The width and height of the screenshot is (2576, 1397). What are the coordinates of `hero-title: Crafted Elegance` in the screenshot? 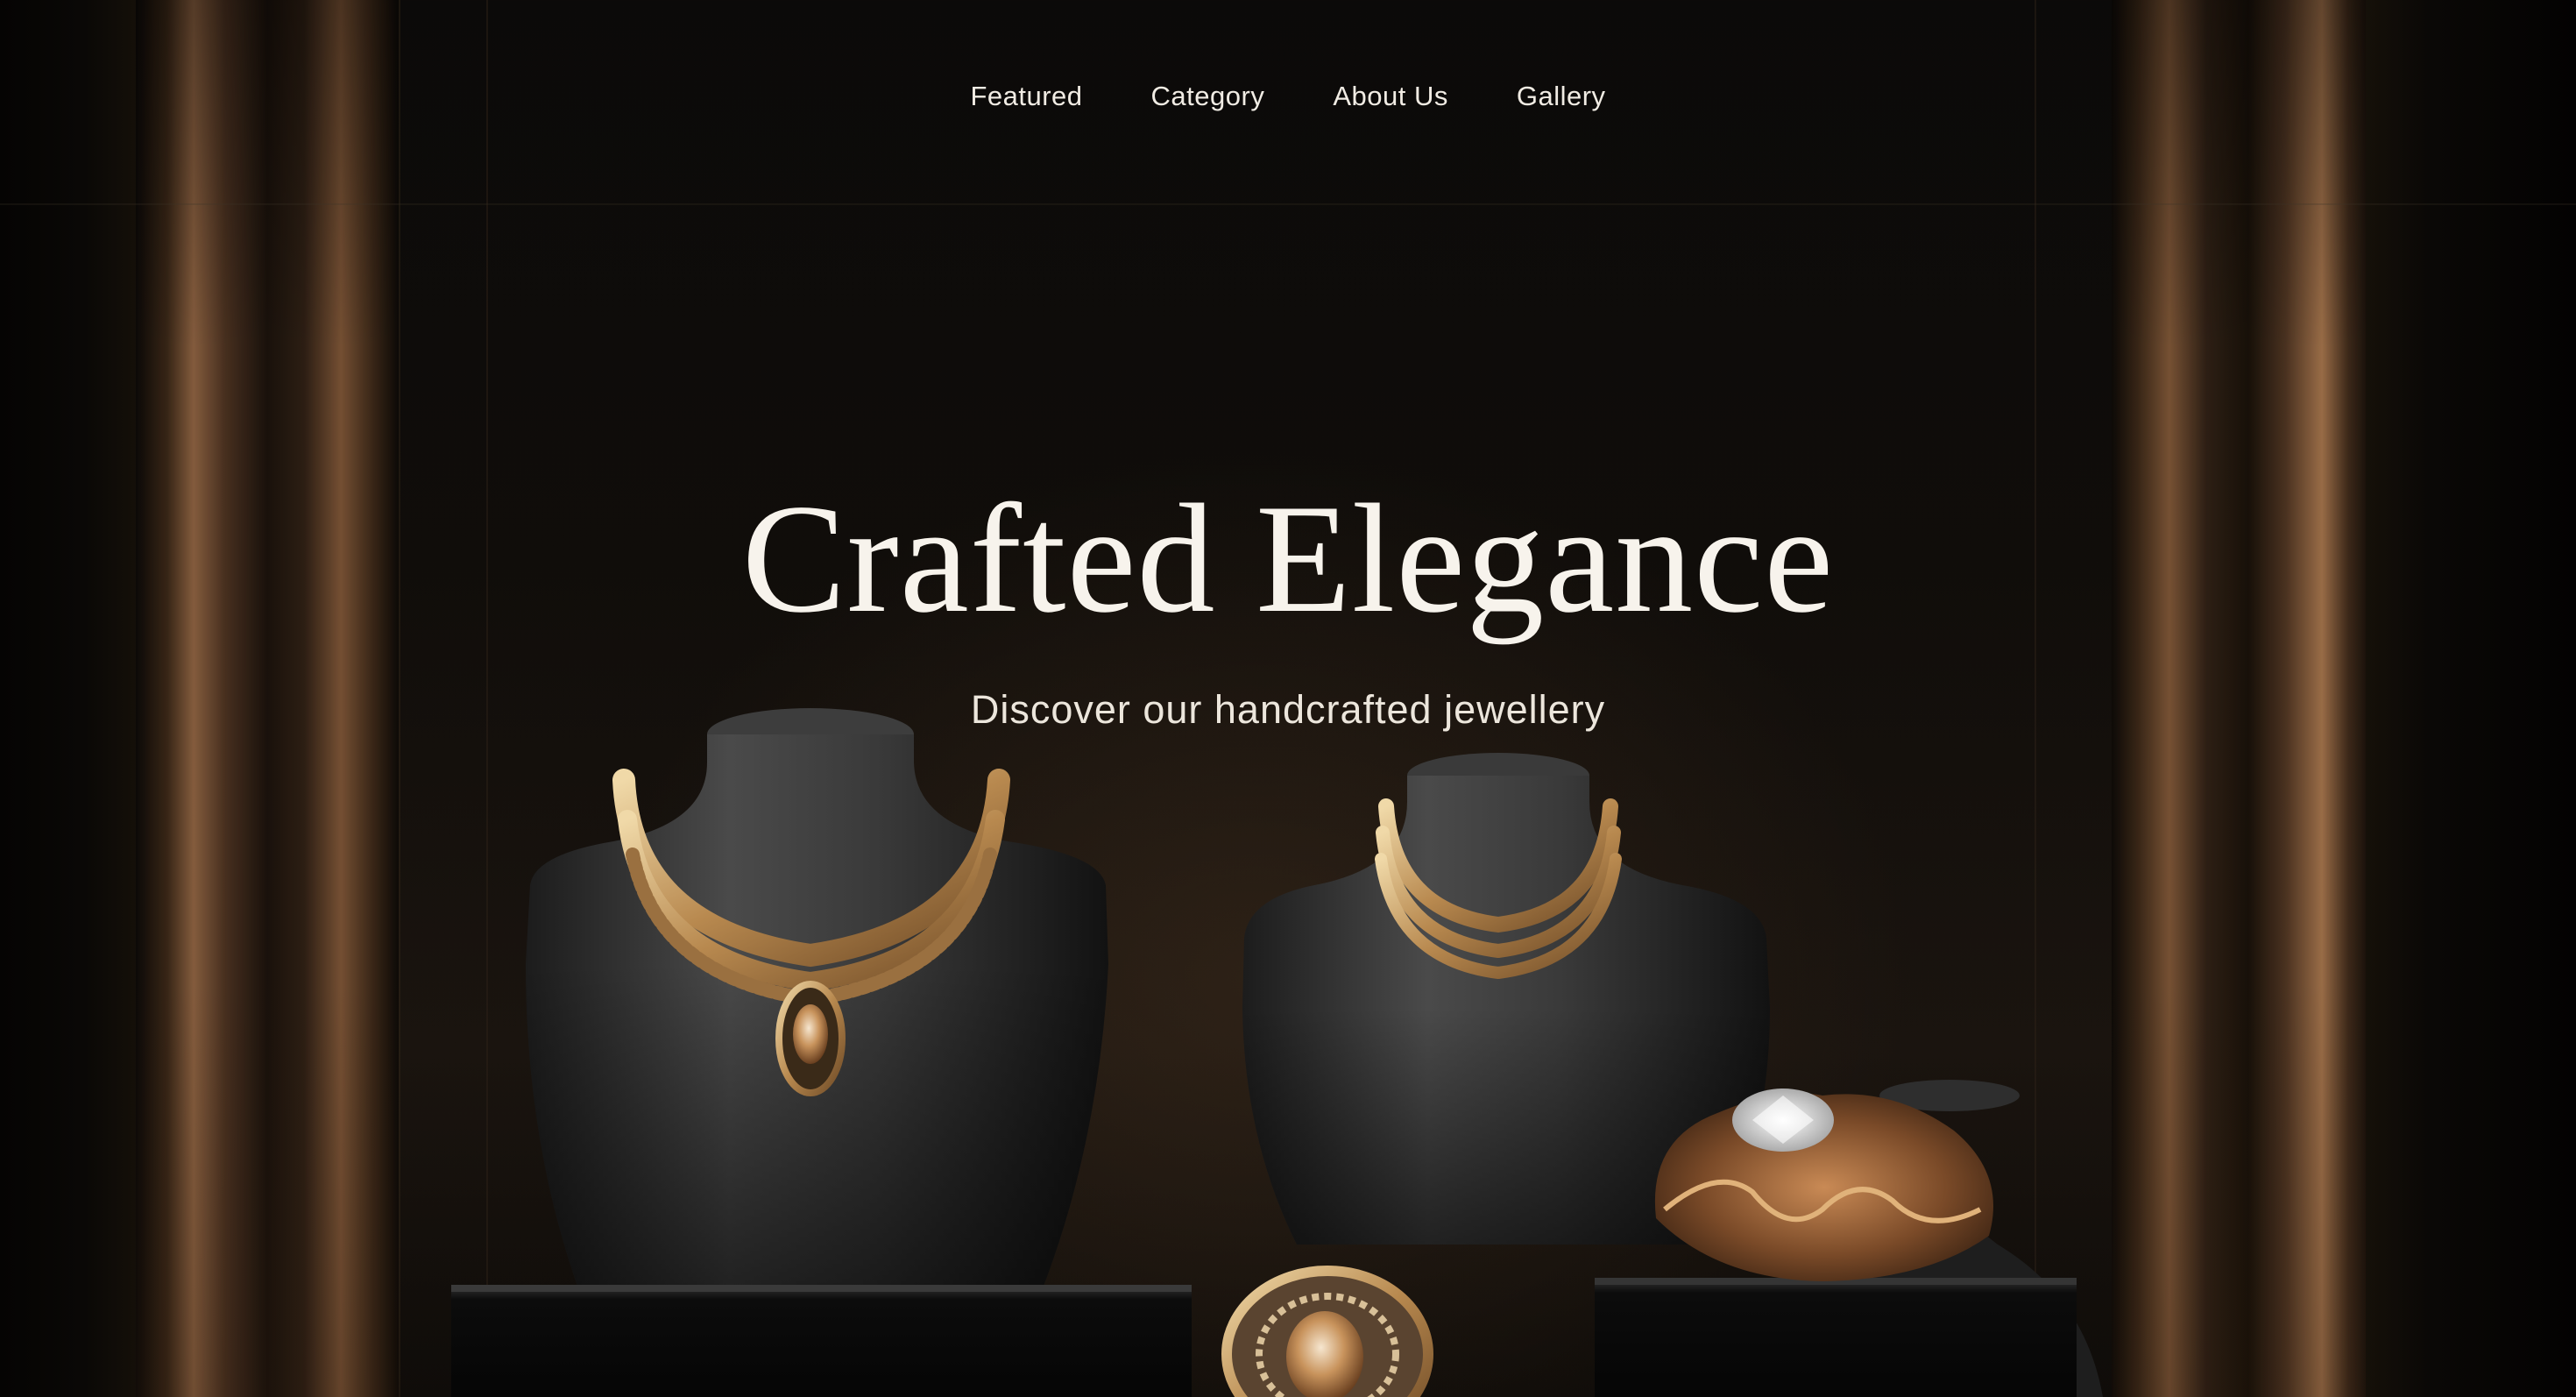 It's located at (1288, 558).